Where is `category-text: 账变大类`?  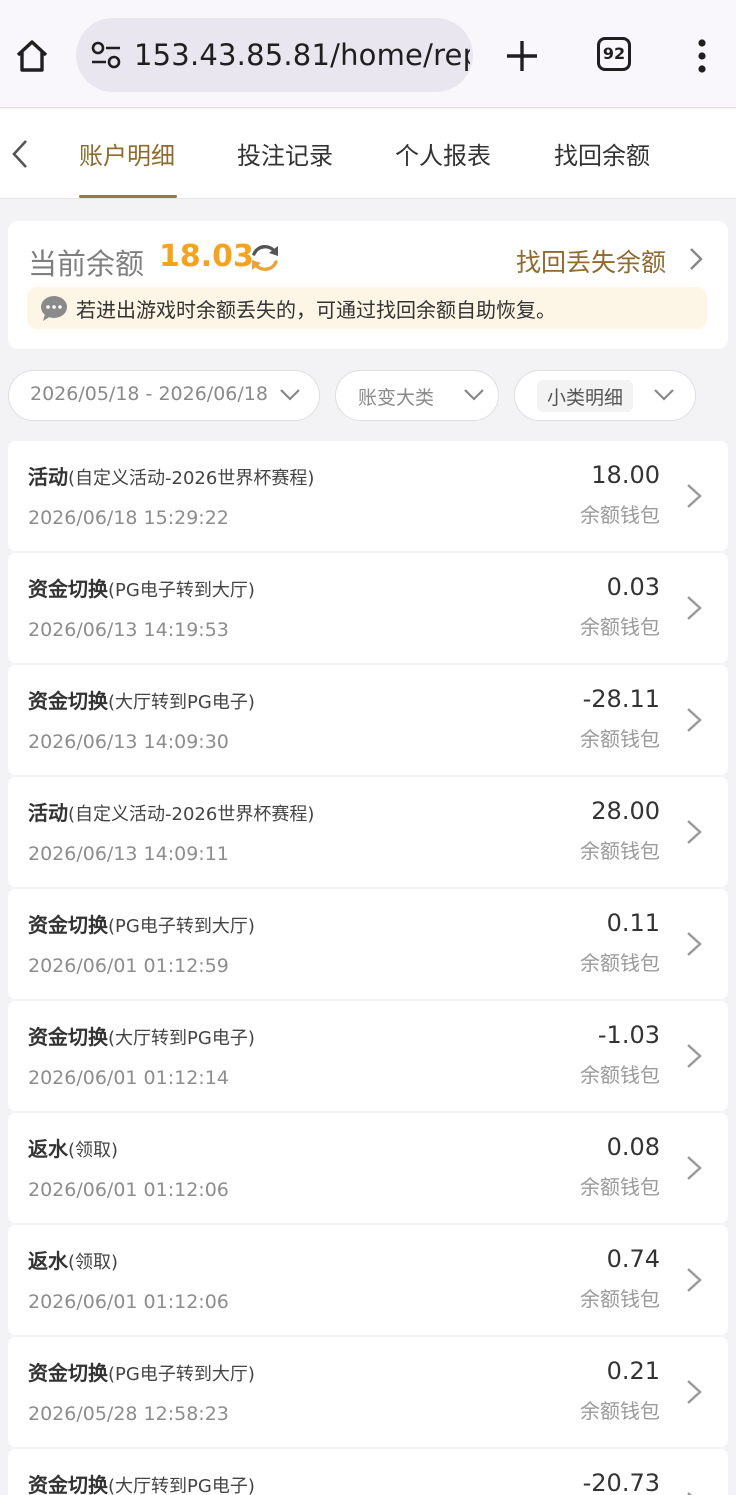 category-text: 账变大类 is located at coordinates (396, 398).